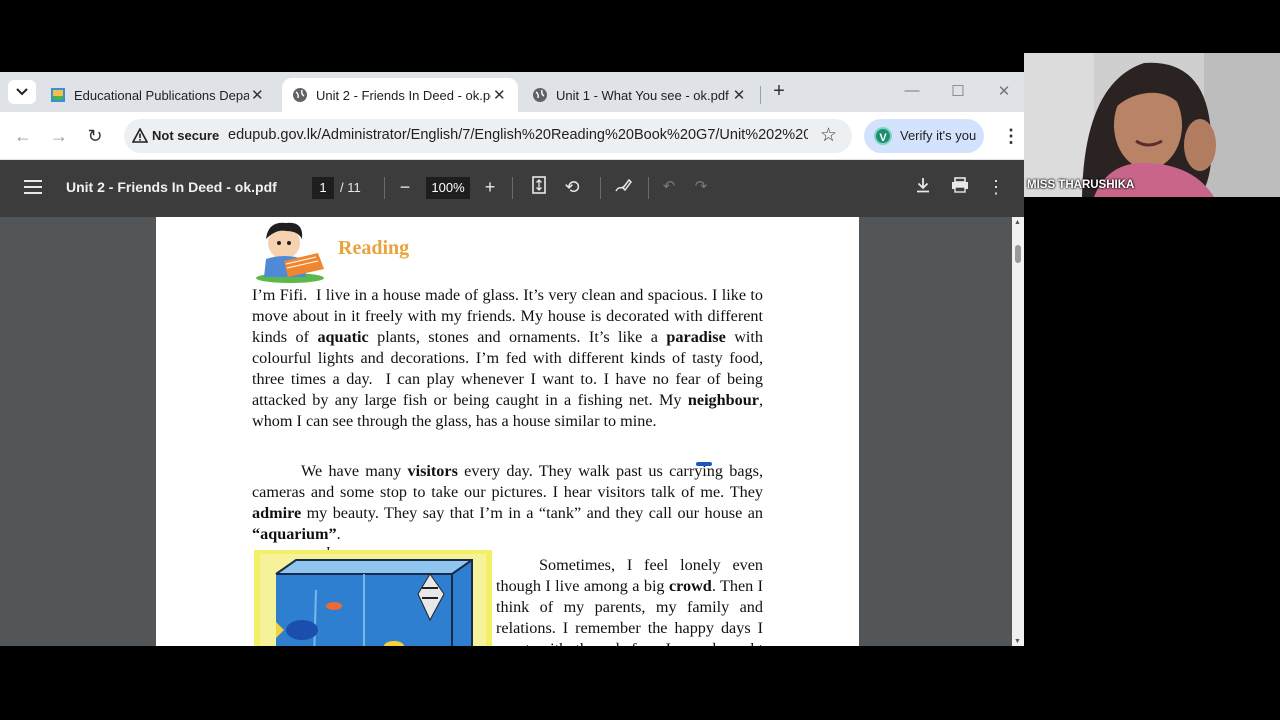 The image size is (1280, 720). What do you see at coordinates (1004, 91) in the screenshot?
I see `window-close-icon: ✕` at bounding box center [1004, 91].